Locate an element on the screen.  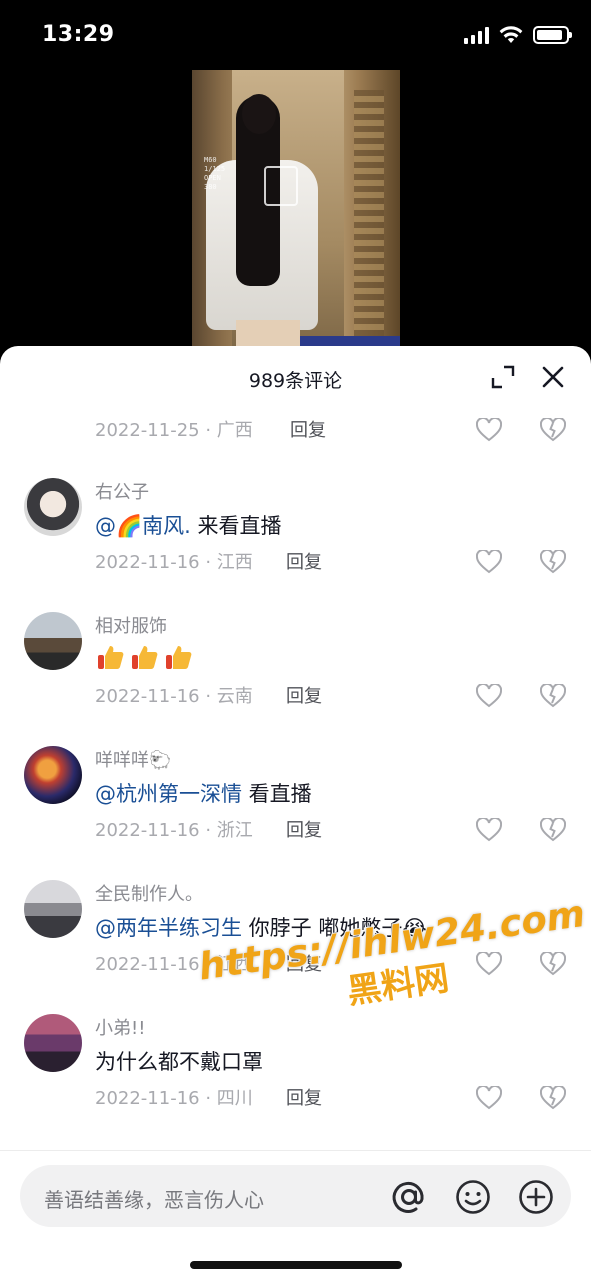
comment-text: 为什么都不戴口罩 is located at coordinates (179, 1062).